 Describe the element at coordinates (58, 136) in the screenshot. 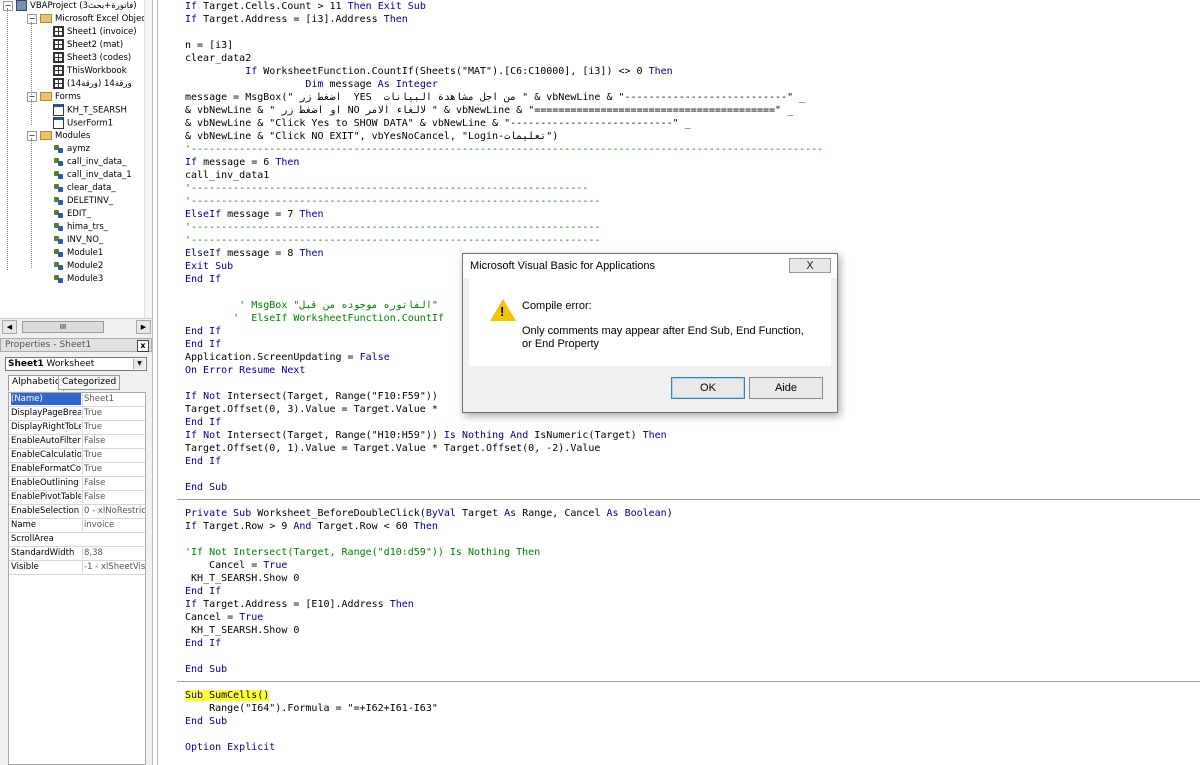

I see `tree-folder-modules: − Modules` at that location.